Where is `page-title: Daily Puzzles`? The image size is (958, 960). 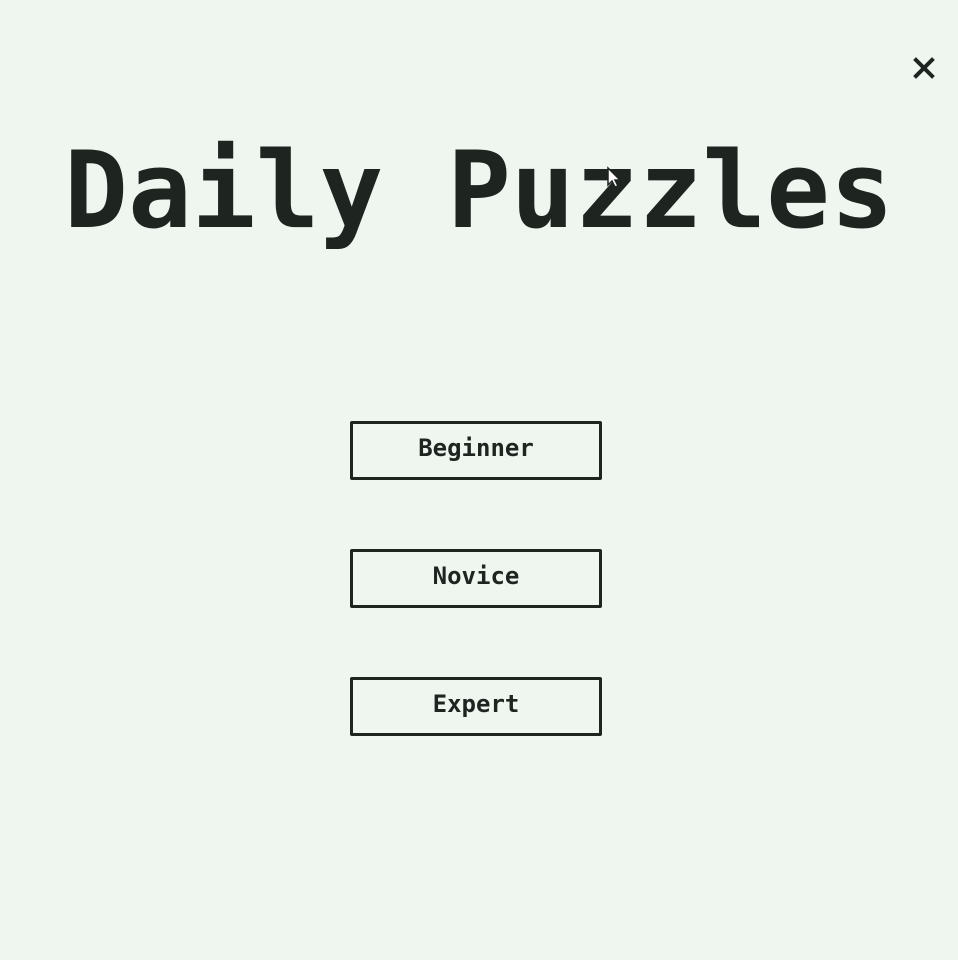
page-title: Daily Puzzles is located at coordinates (479, 190).